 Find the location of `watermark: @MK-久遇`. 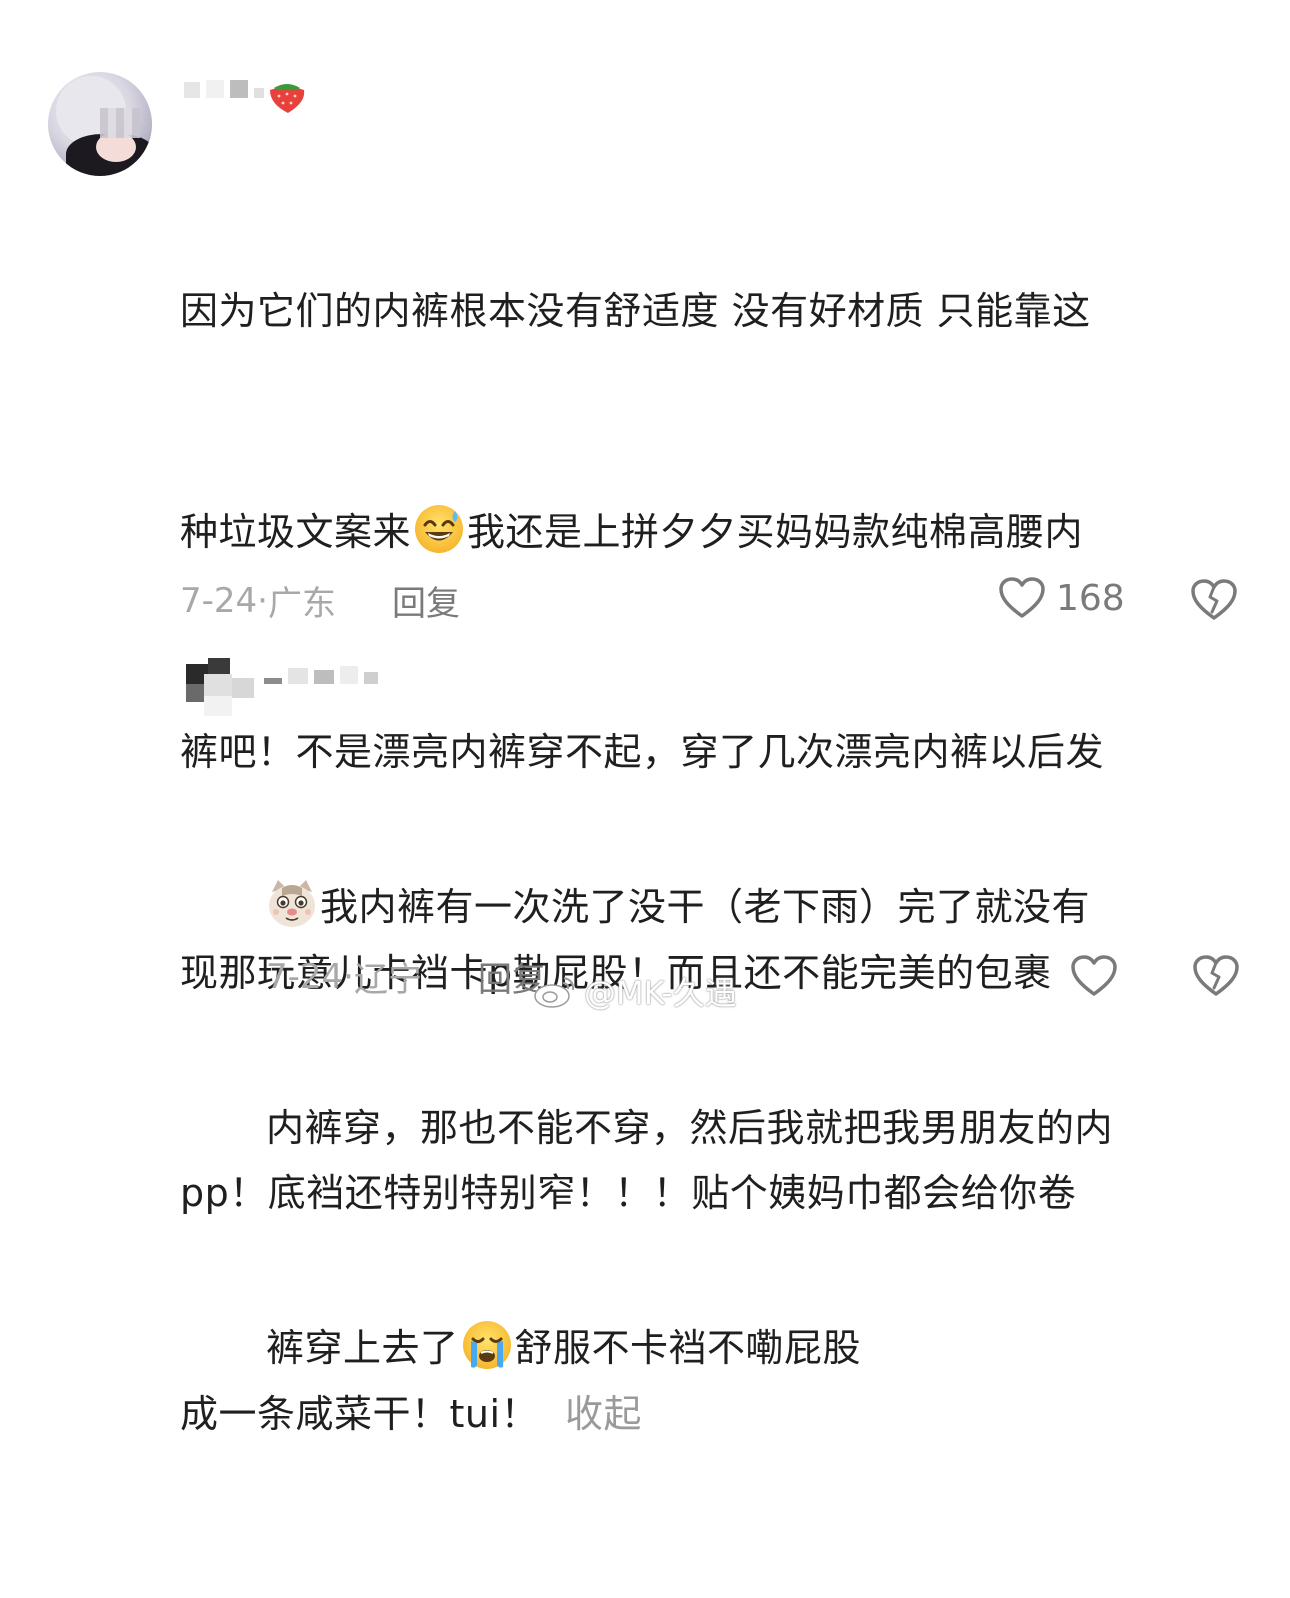

watermark: @MK-久遇 is located at coordinates (634, 991).